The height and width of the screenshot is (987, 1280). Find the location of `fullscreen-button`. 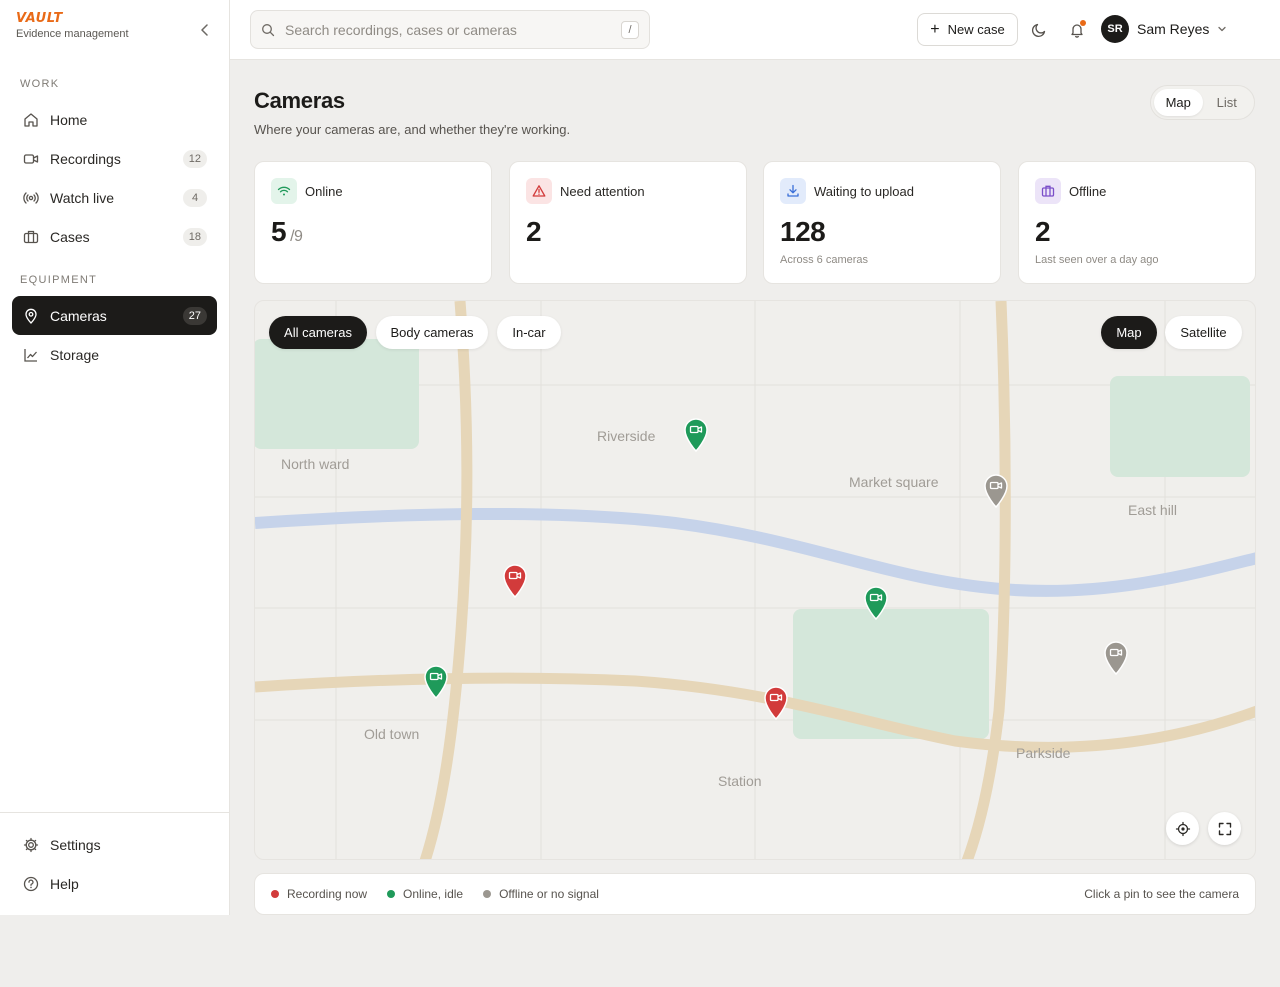

fullscreen-button is located at coordinates (1224, 828).